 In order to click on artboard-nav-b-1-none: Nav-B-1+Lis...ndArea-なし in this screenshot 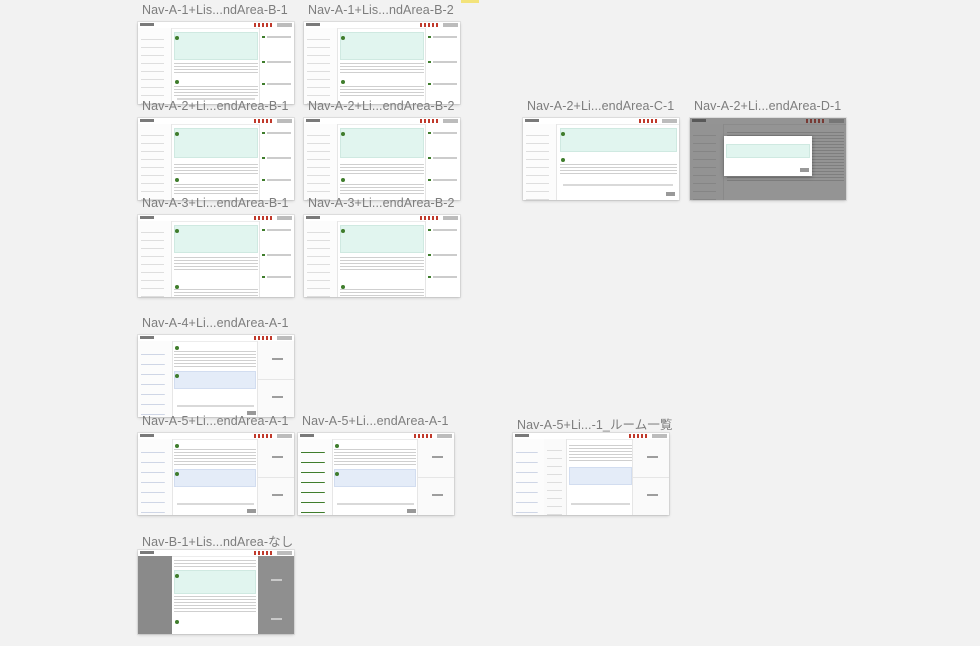, I will do `click(216, 584)`.